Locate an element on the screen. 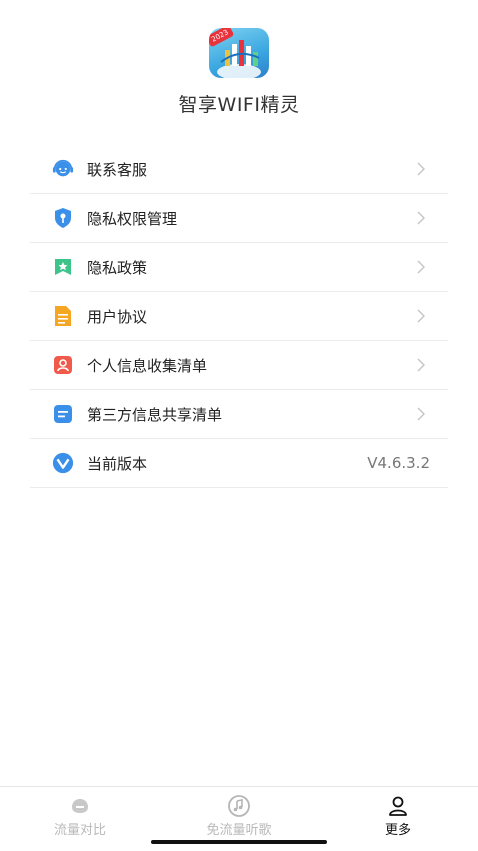 The width and height of the screenshot is (478, 851). menu-item-user-agreement: 用户协议 is located at coordinates (239, 316).